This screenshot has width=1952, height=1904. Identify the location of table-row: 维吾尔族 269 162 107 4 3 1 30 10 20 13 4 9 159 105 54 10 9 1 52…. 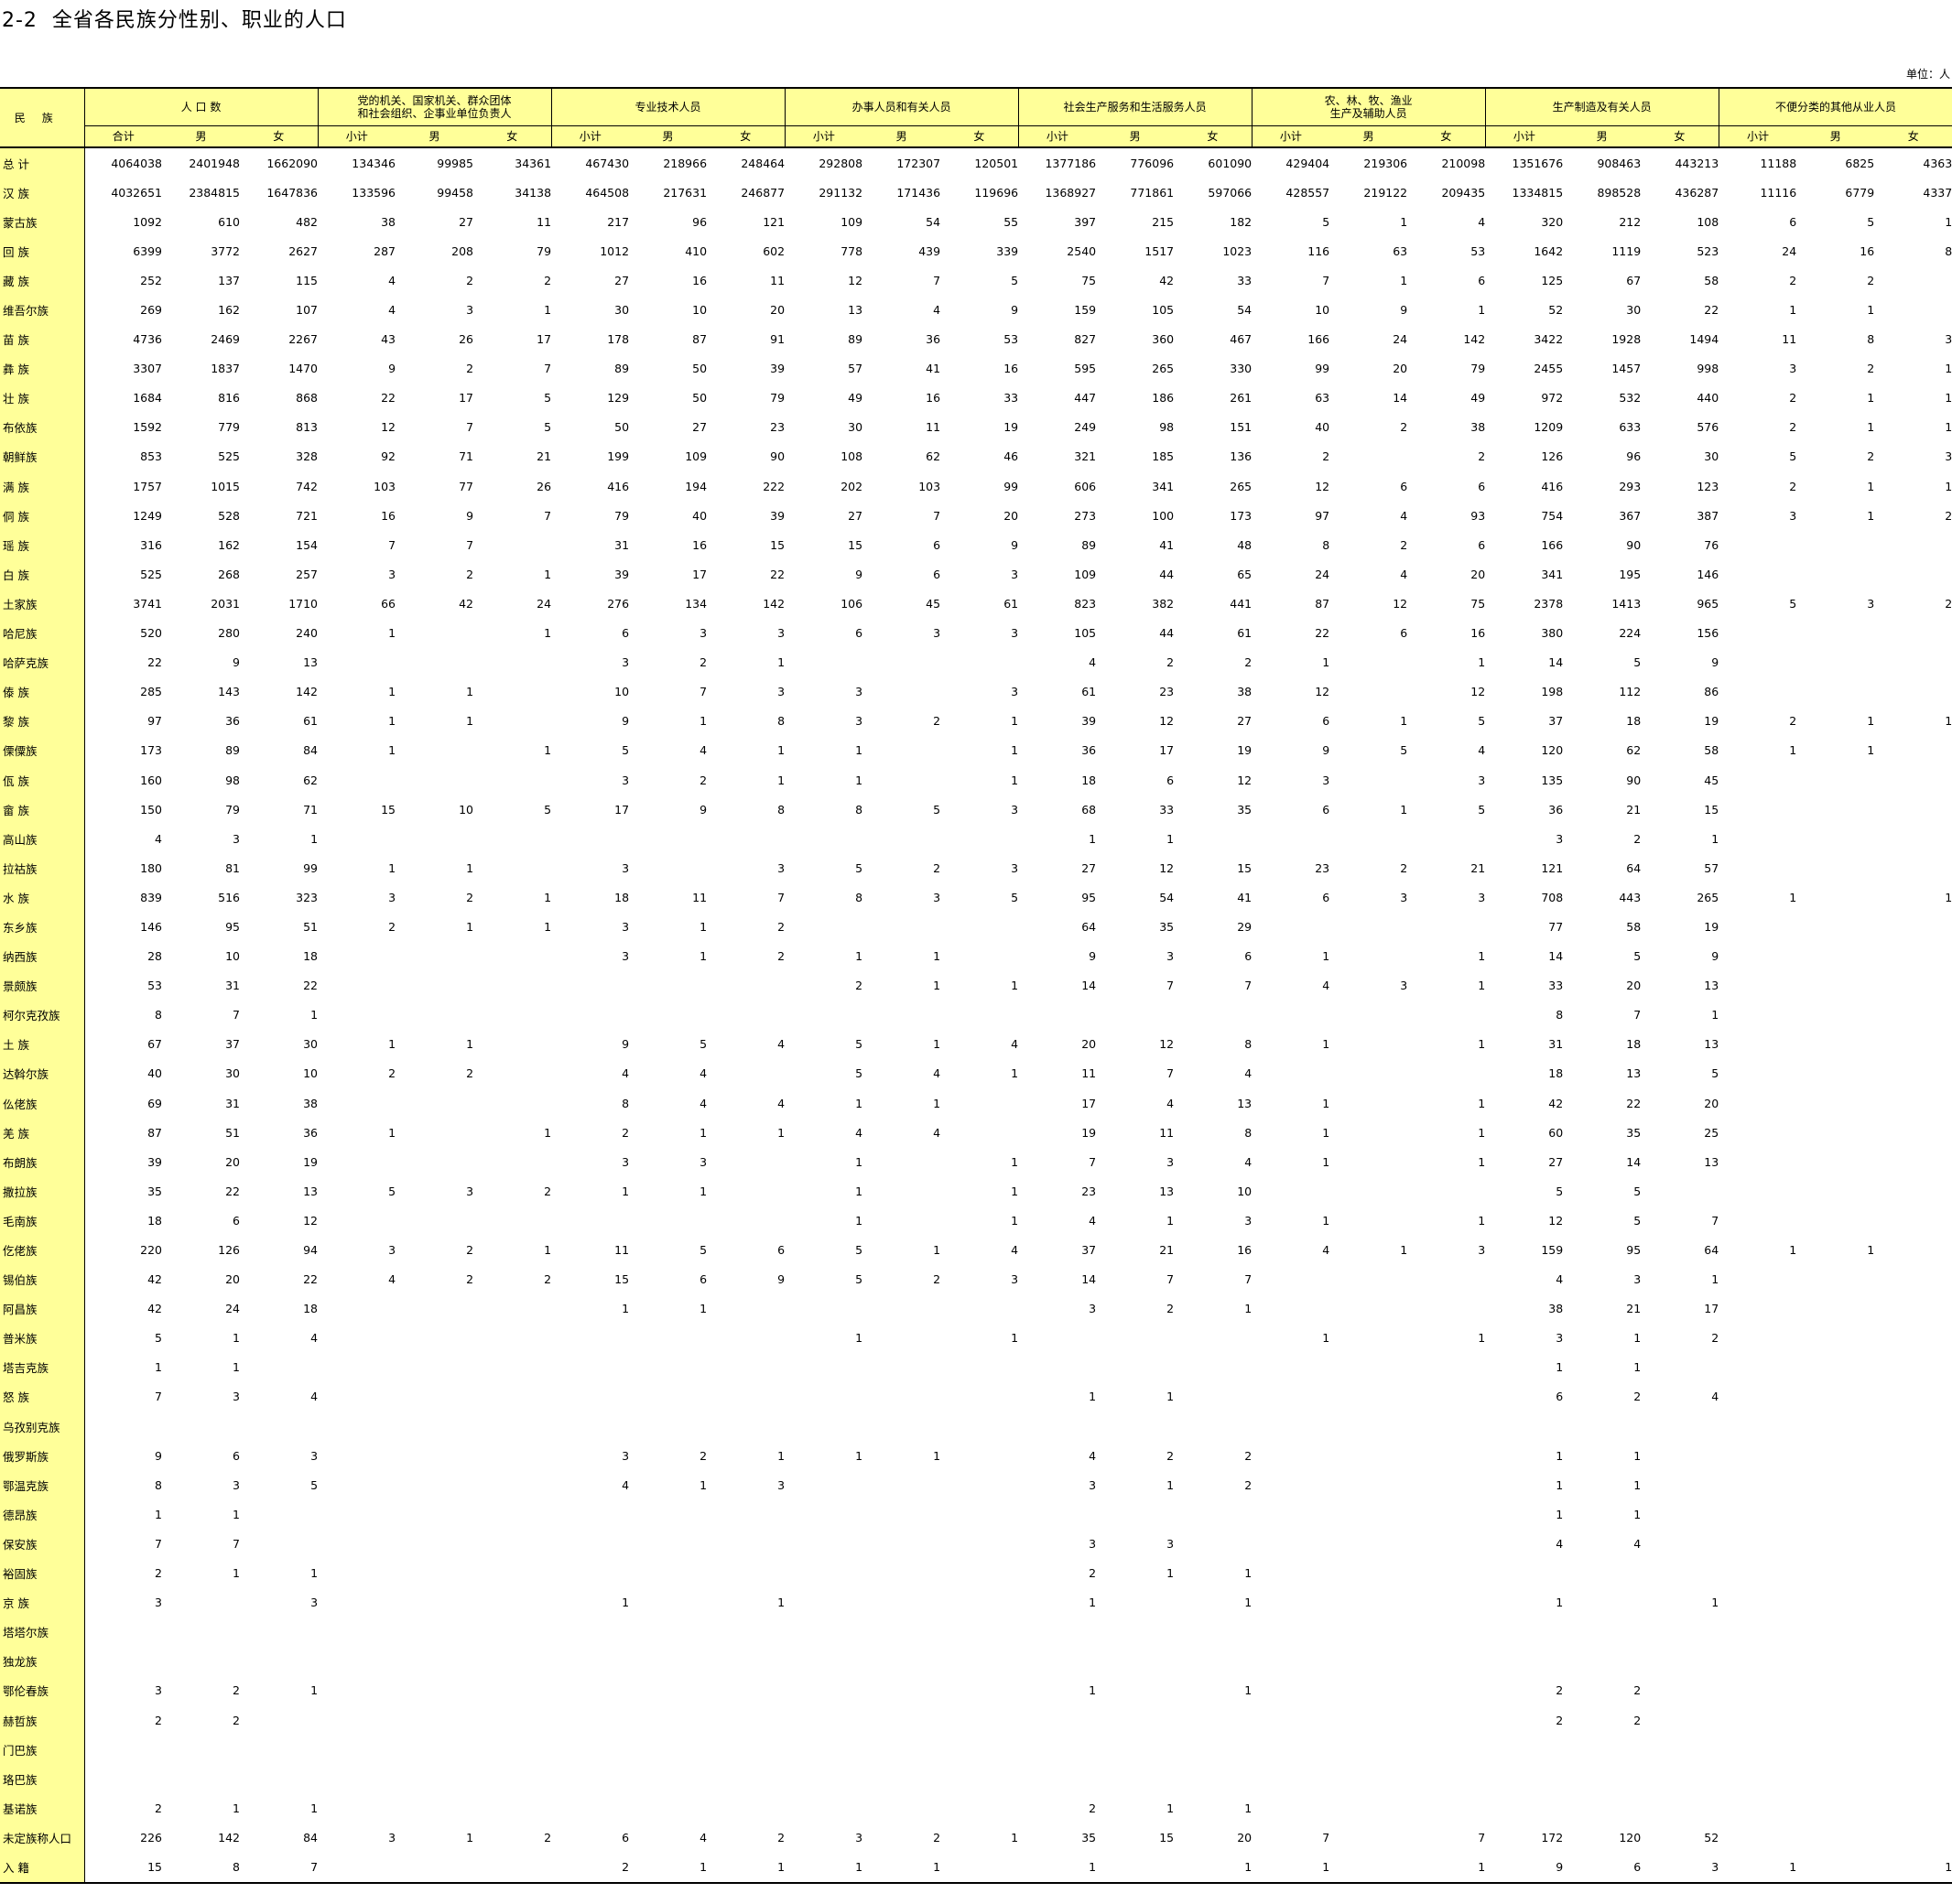
(976, 310).